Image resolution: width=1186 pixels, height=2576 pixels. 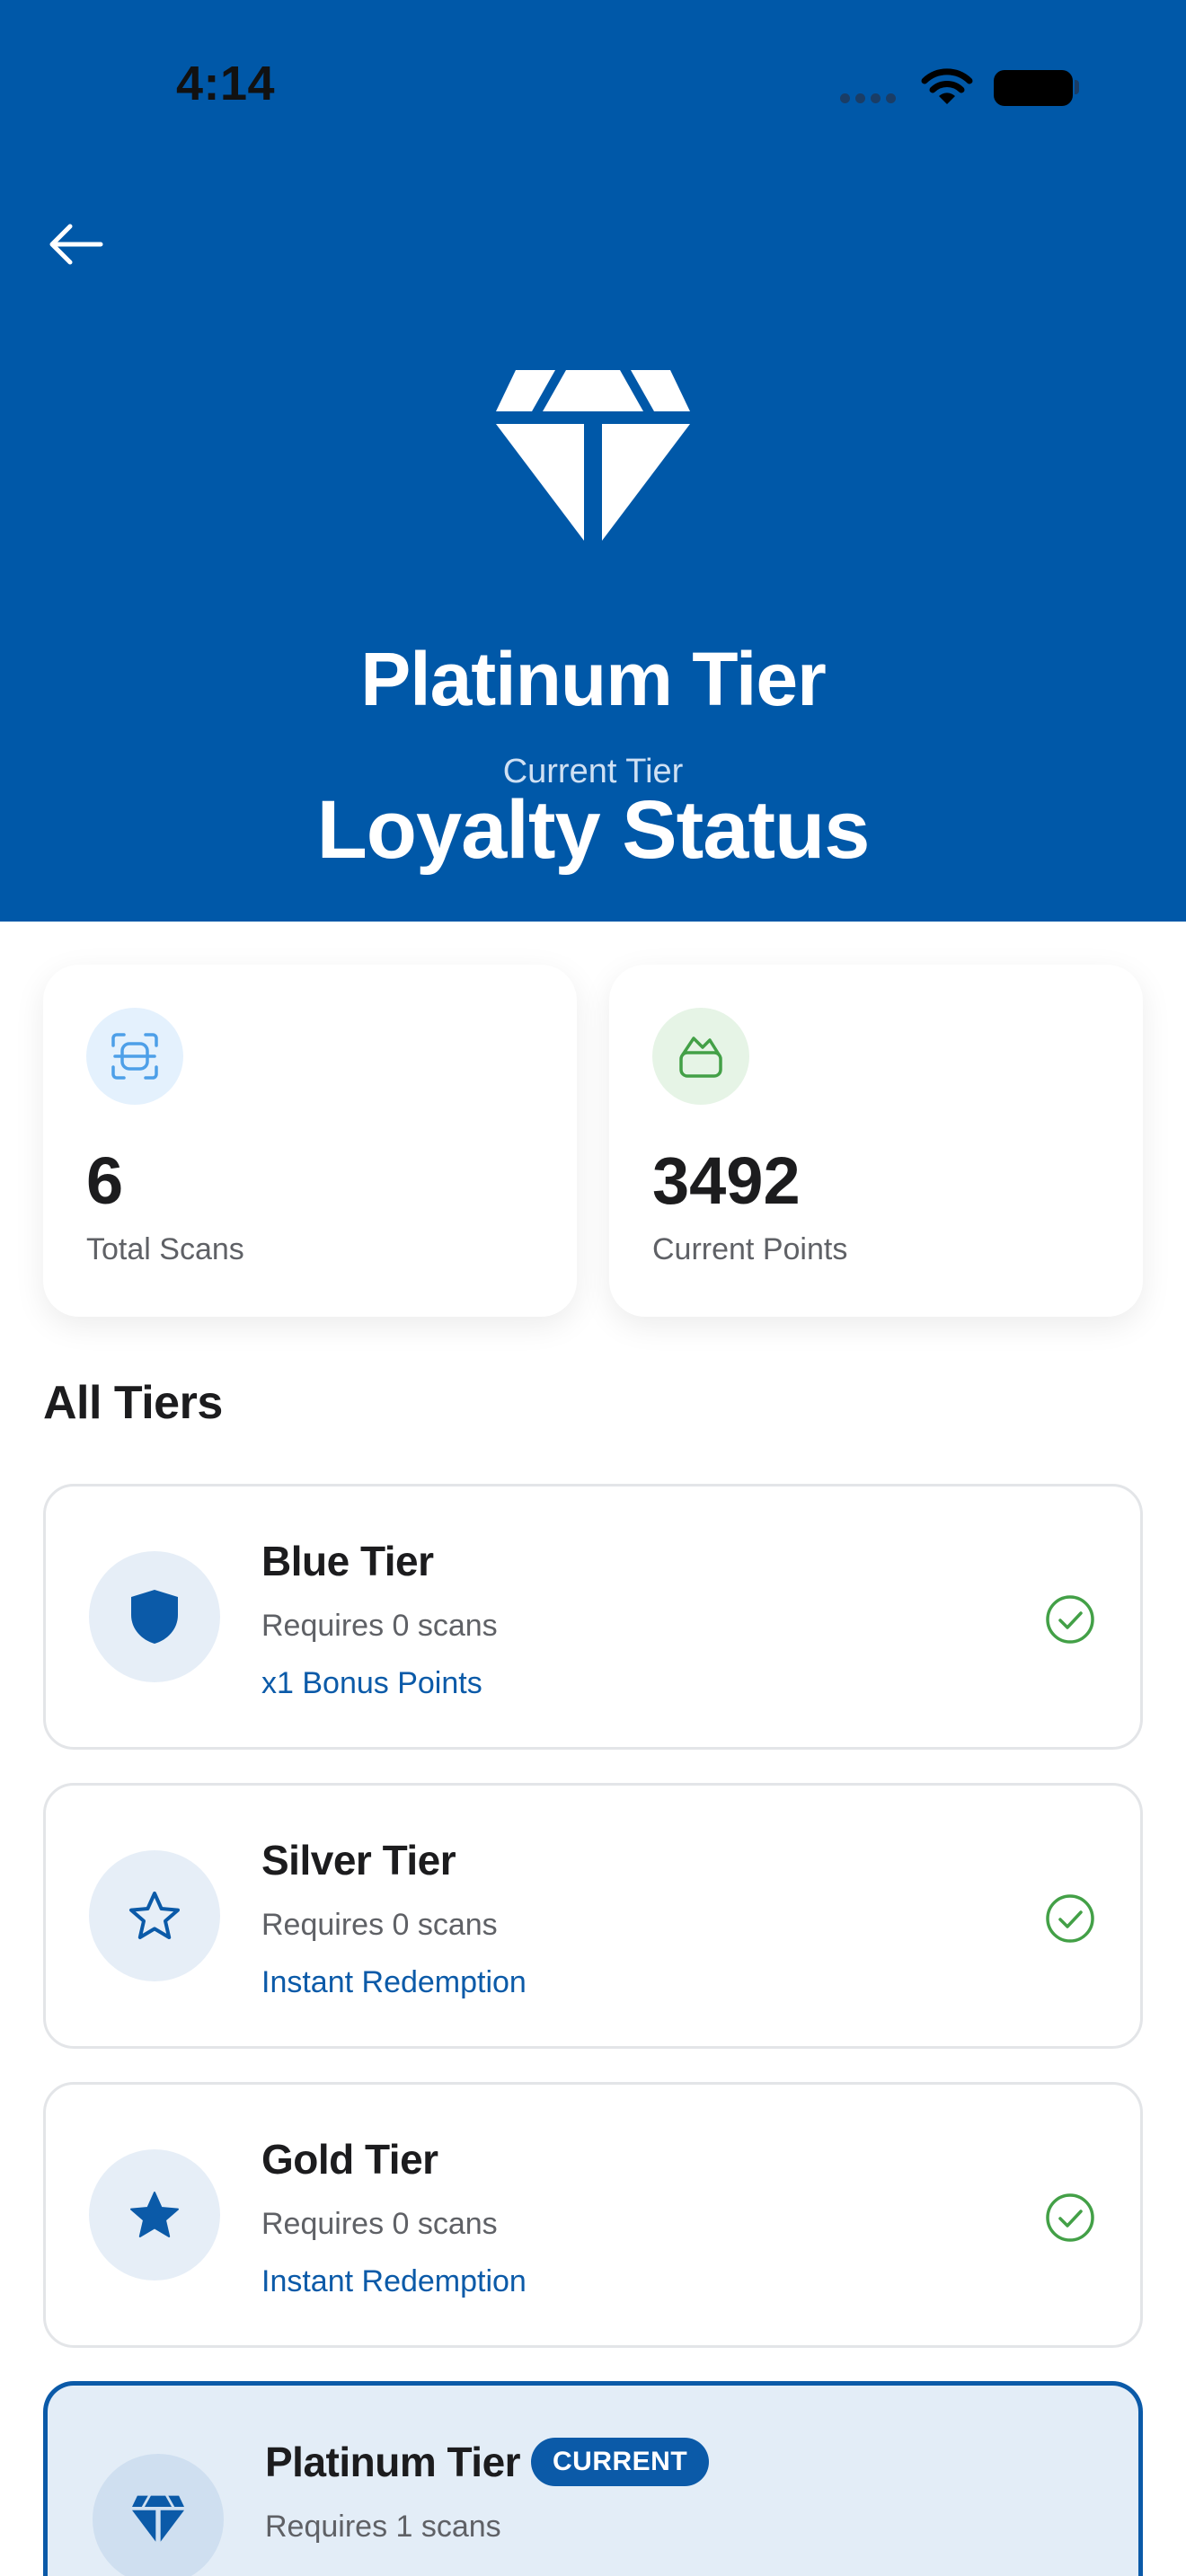 I want to click on battery-icon, so click(x=1033, y=88).